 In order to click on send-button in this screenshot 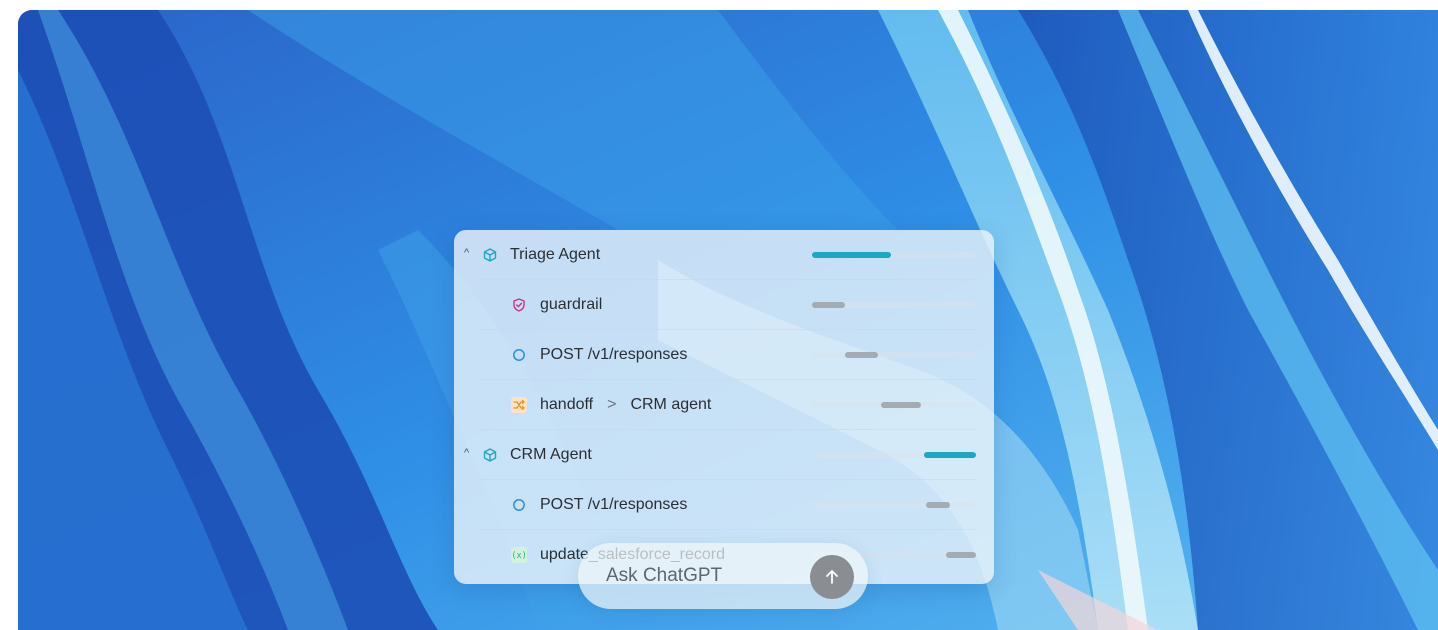, I will do `click(832, 577)`.